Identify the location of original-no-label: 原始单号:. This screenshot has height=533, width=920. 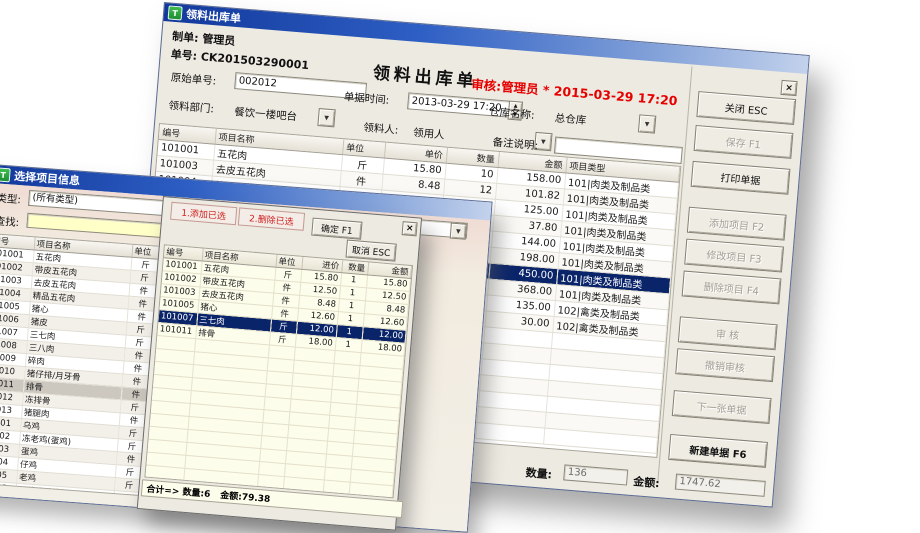
(193, 79).